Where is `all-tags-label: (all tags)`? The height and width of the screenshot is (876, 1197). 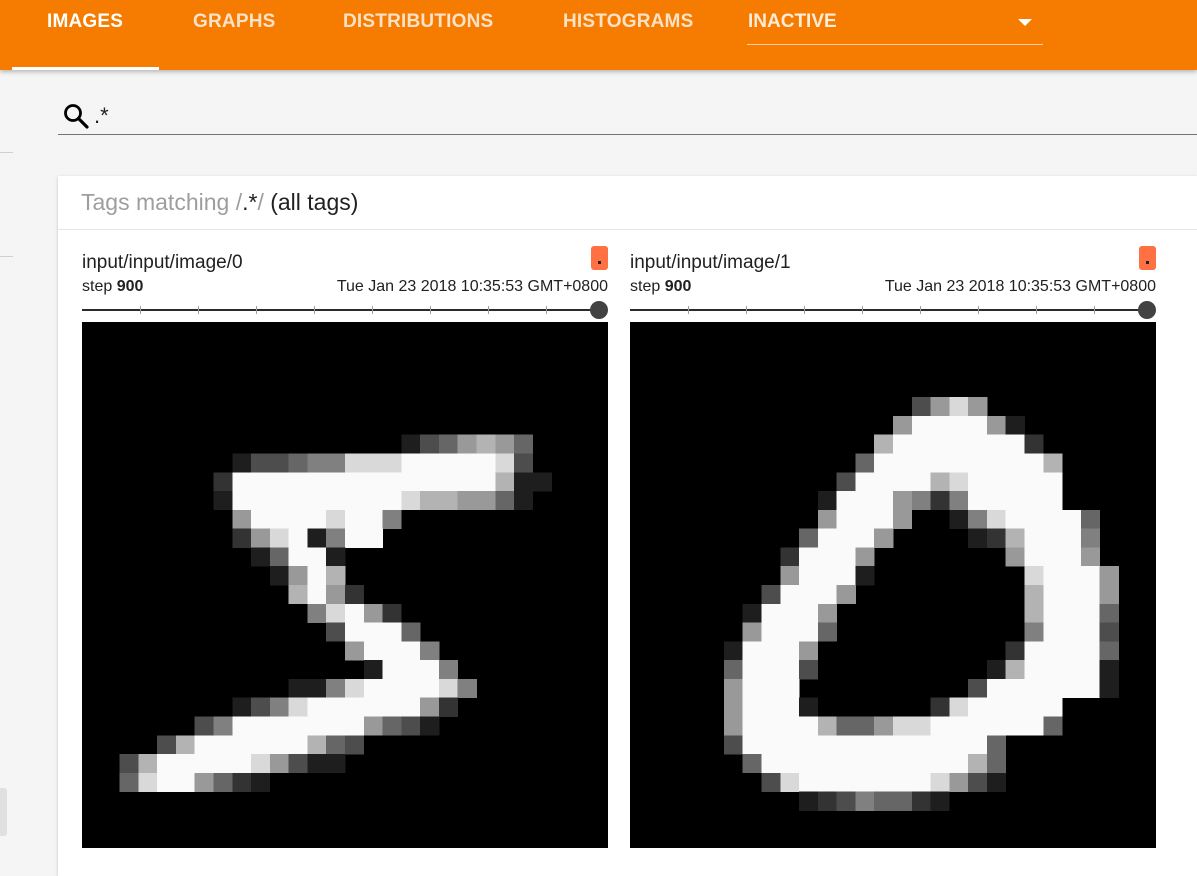
all-tags-label: (all tags) is located at coordinates (311, 202).